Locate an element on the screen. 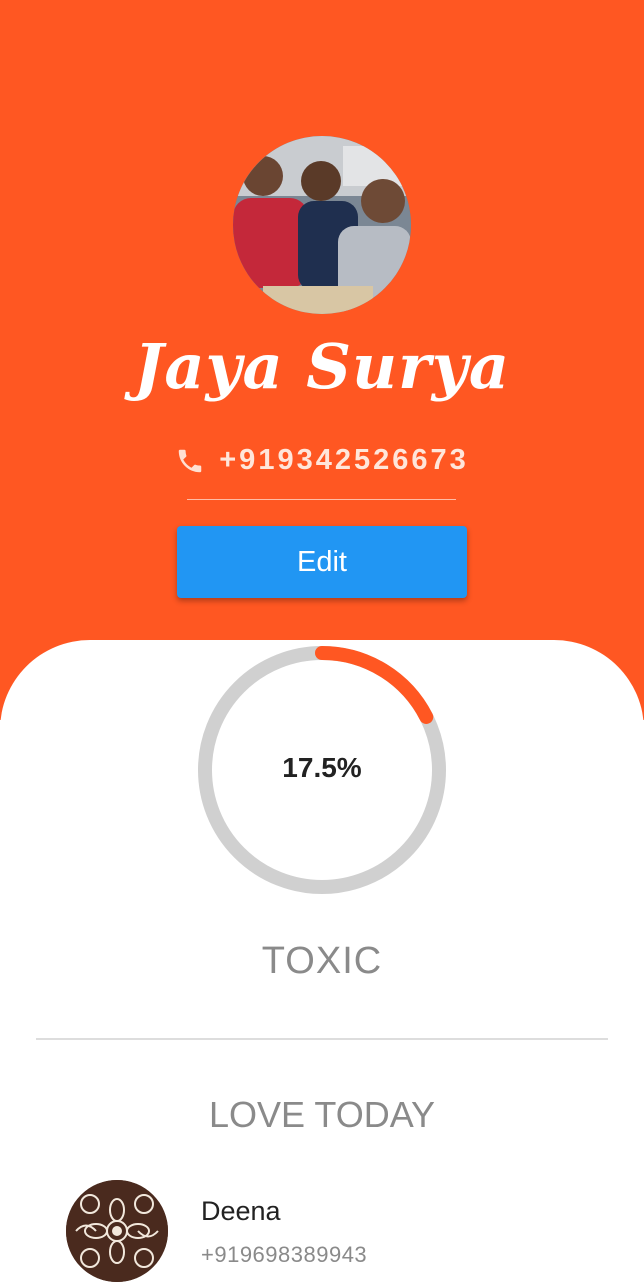 The height and width of the screenshot is (1282, 644). profile-photo is located at coordinates (322, 225).